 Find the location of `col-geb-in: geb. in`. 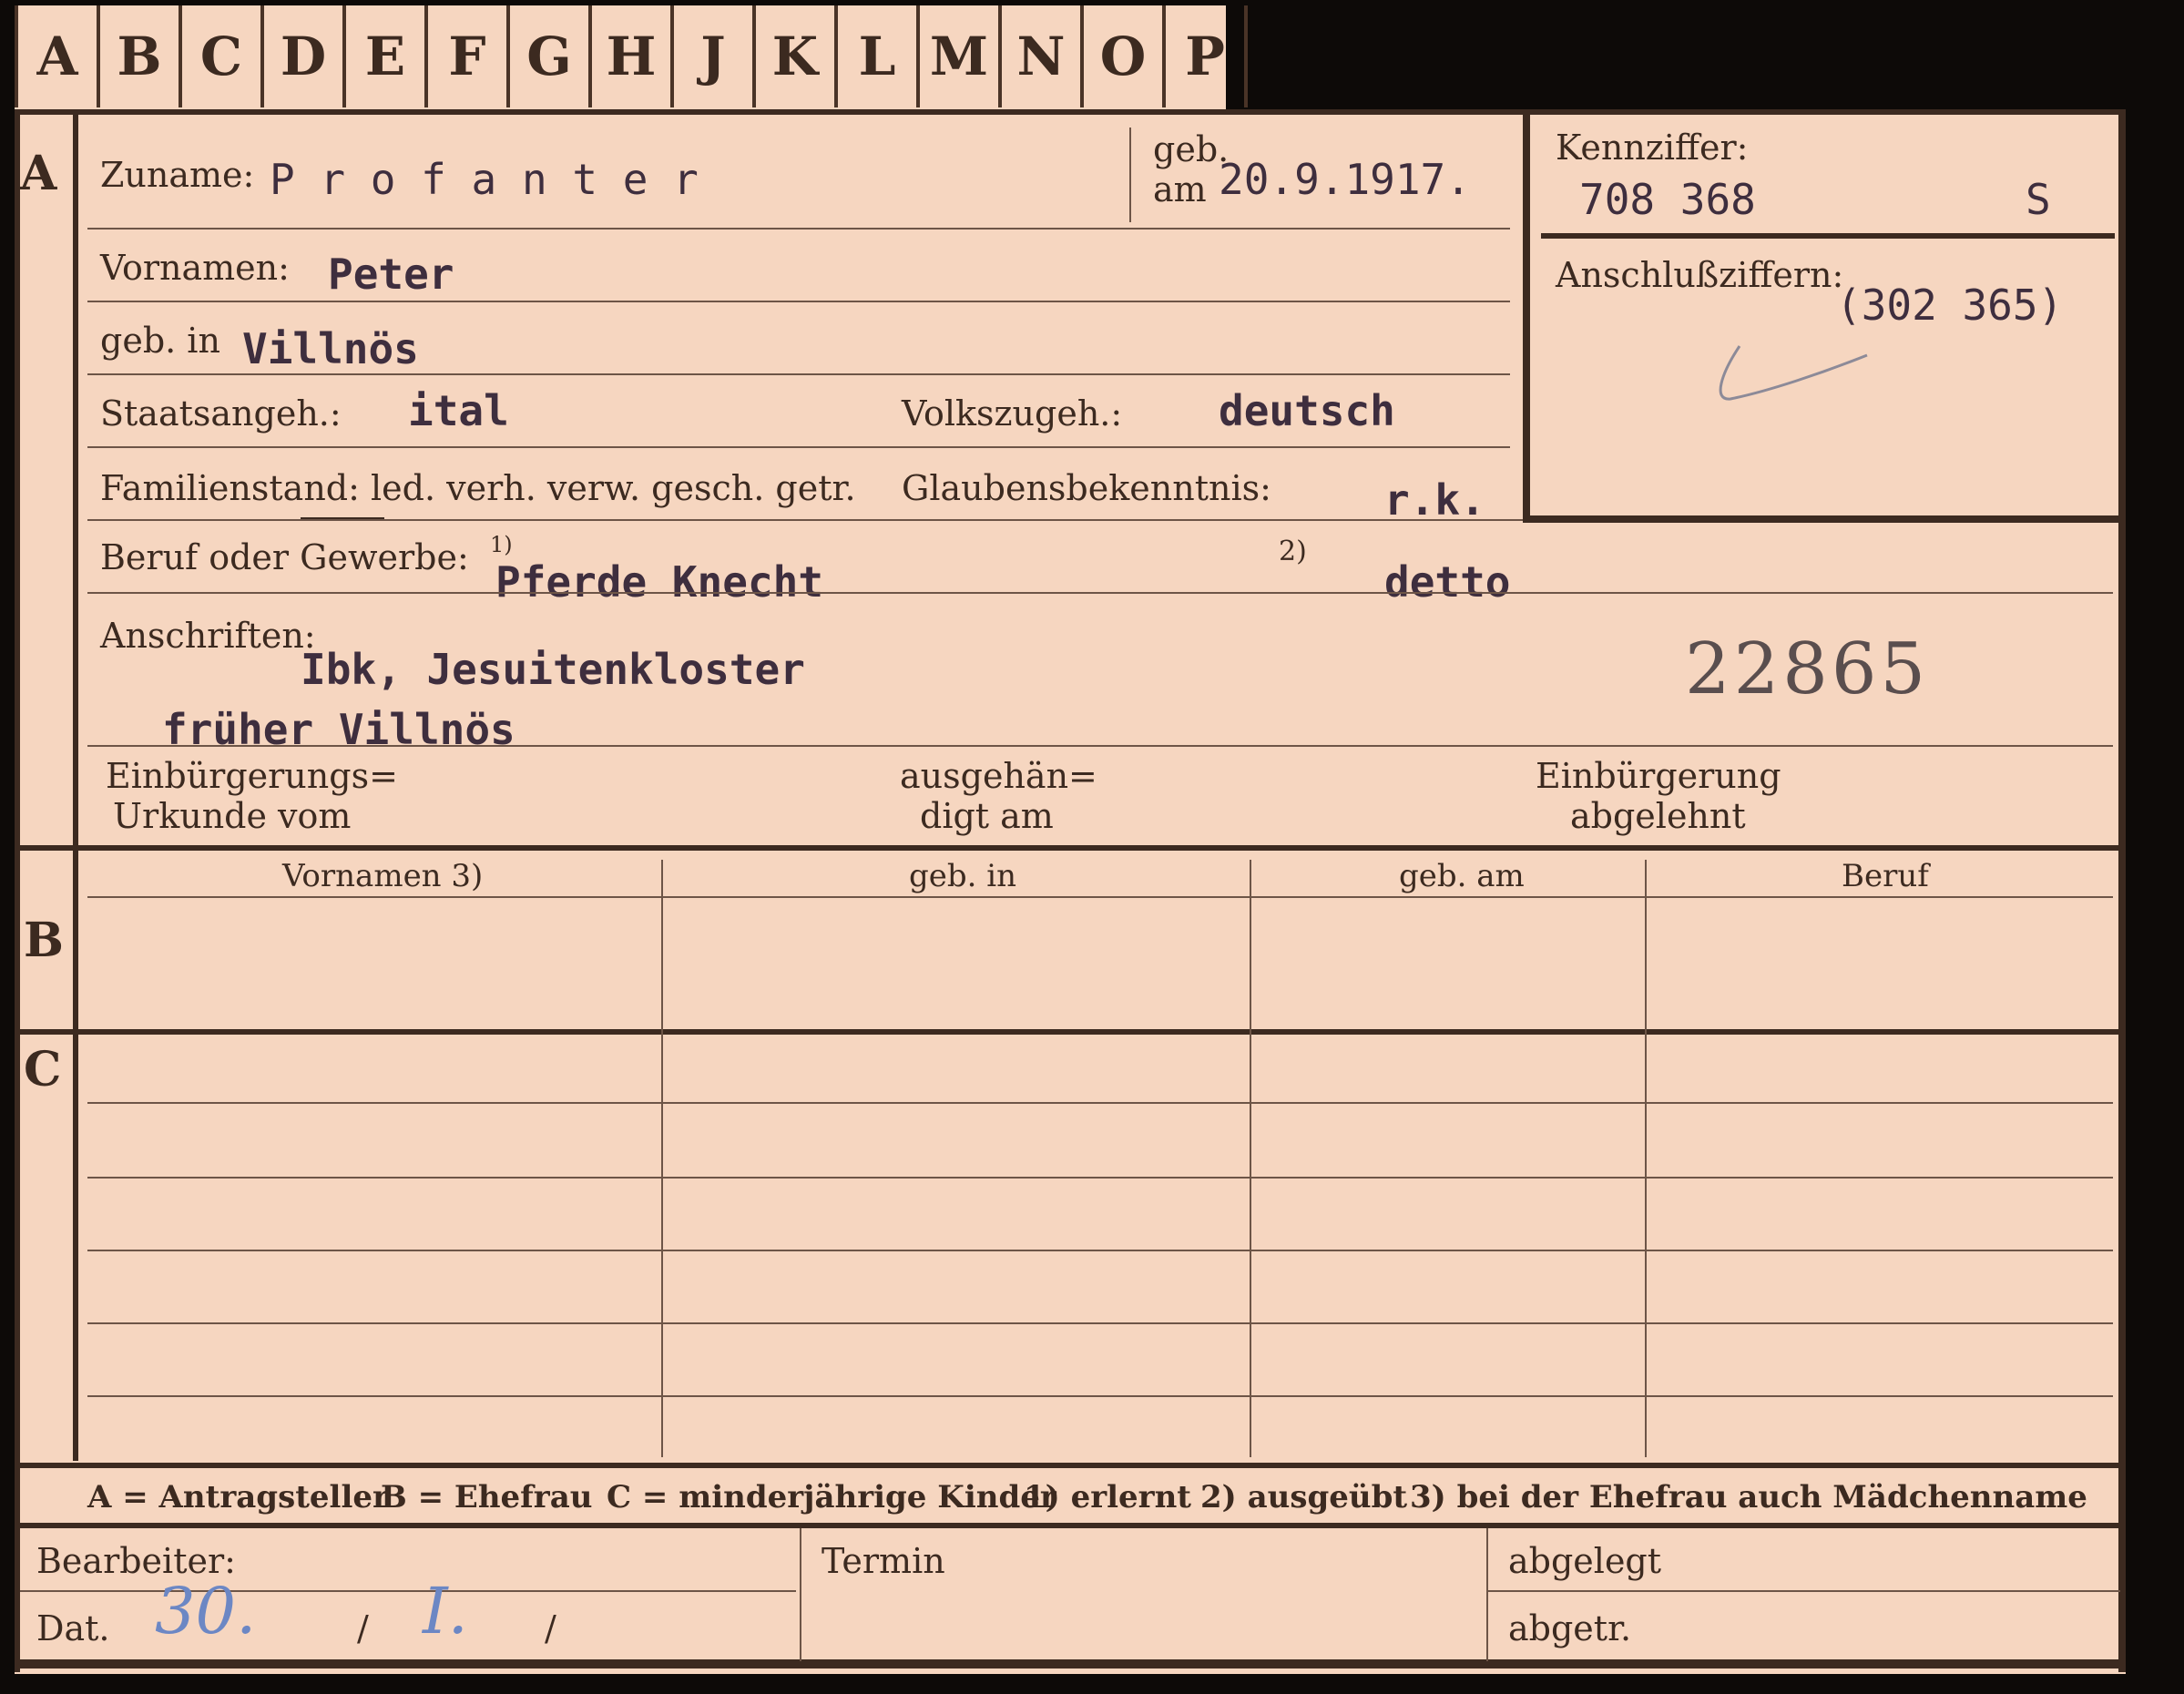

col-geb-in: geb. in is located at coordinates (963, 876).